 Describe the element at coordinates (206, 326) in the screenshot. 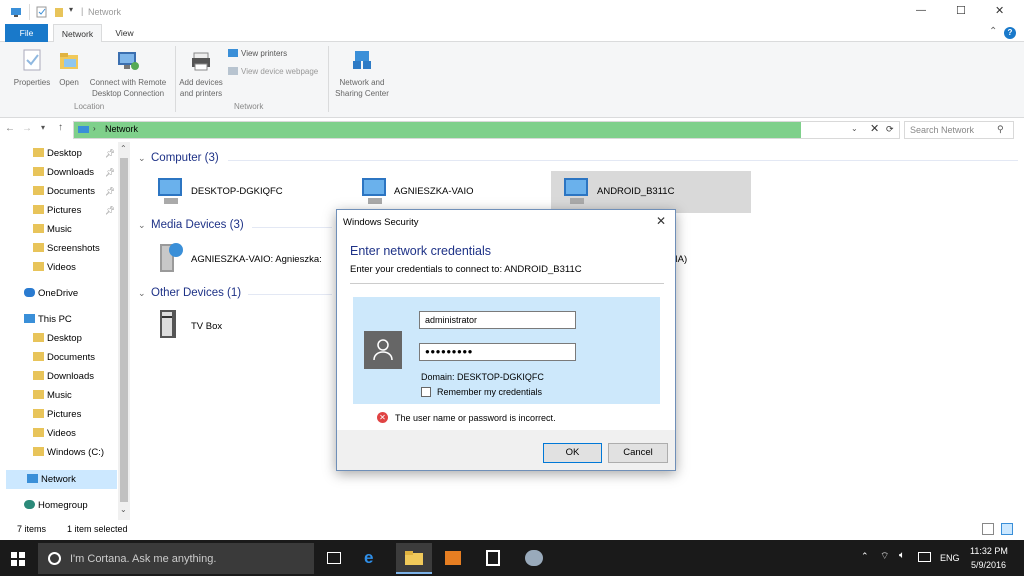

I see `other-device-tvbox-label: TV Box` at that location.